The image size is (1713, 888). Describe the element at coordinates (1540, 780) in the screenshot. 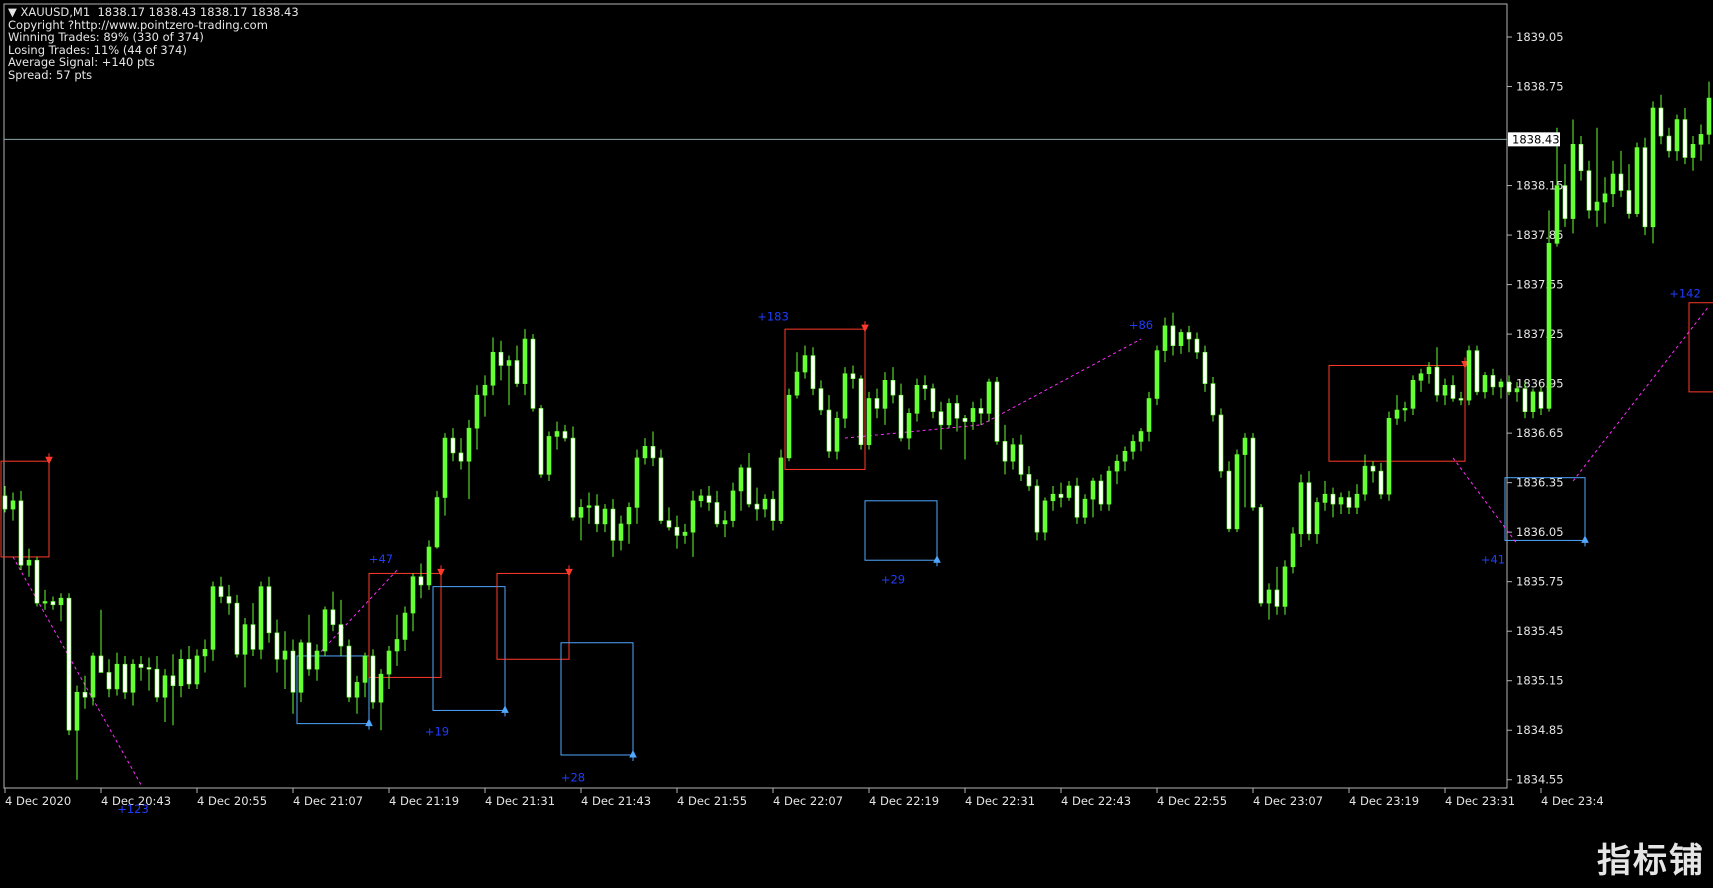

I see `y-tick-label-14: 1834.55` at that location.